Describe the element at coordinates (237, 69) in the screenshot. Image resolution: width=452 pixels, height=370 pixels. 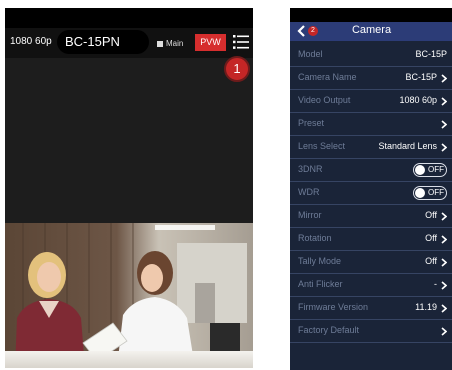
I see `callout-badge: 1` at that location.